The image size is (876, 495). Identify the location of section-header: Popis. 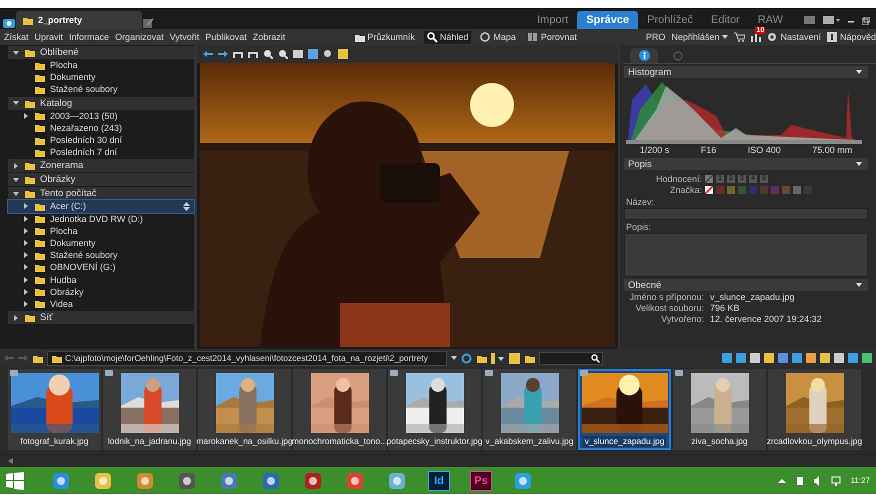
(746, 164).